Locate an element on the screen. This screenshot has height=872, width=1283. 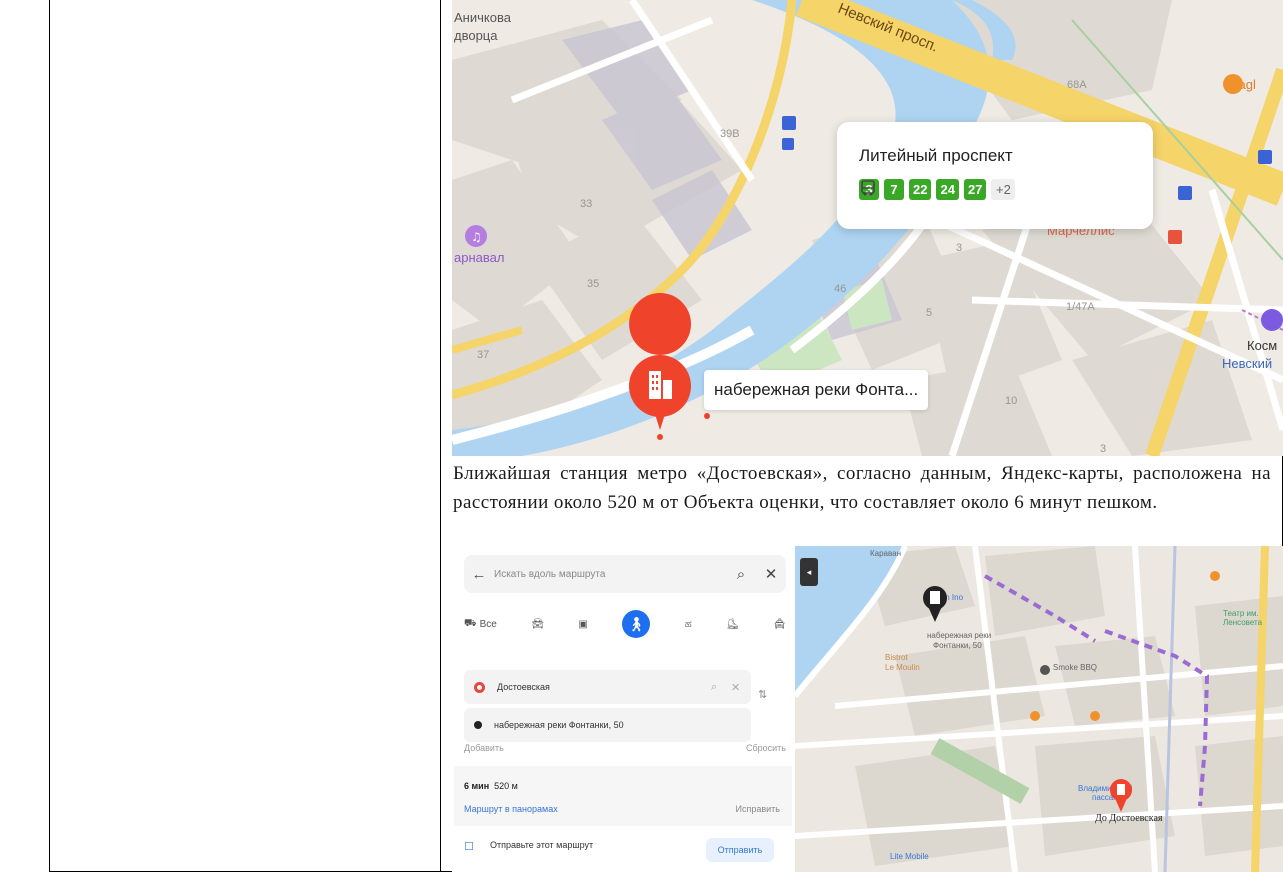
route-from-input: Достоевская is located at coordinates (604, 687).